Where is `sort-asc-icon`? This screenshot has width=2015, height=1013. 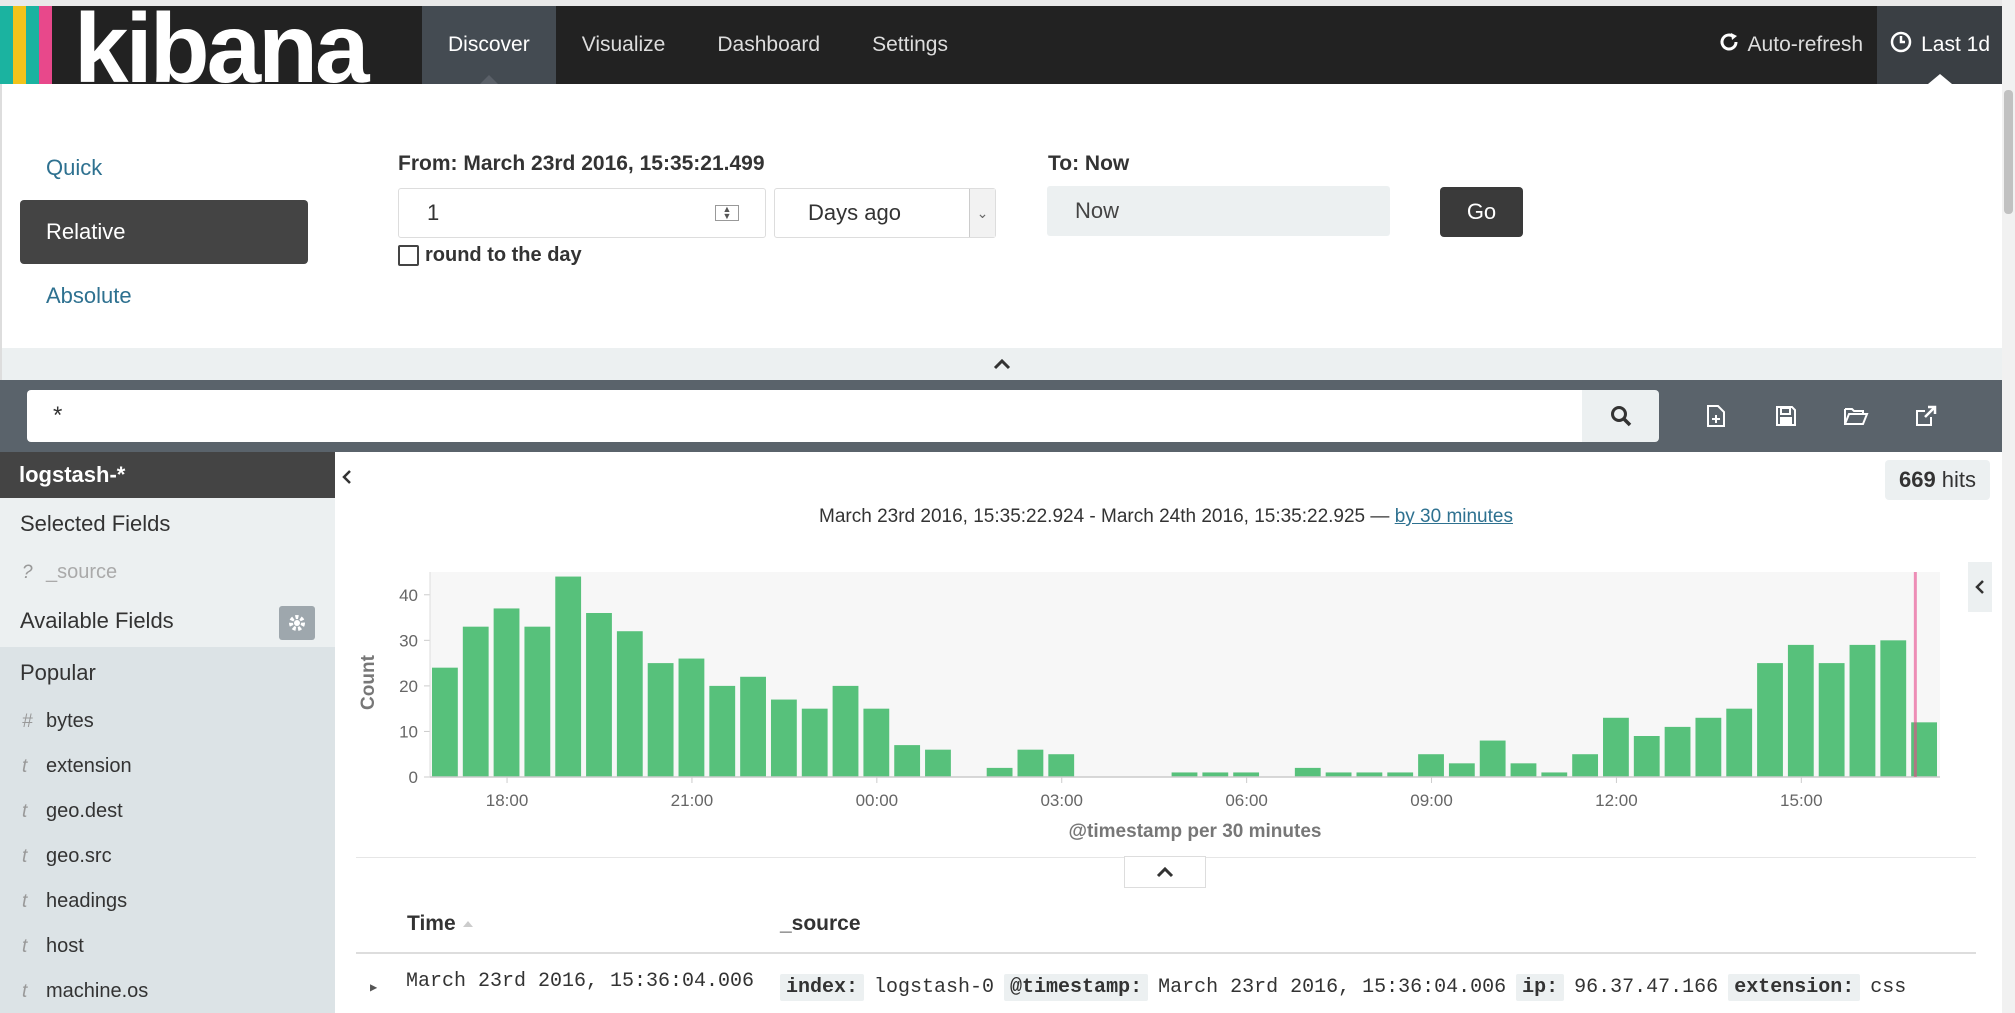
sort-asc-icon is located at coordinates (468, 924).